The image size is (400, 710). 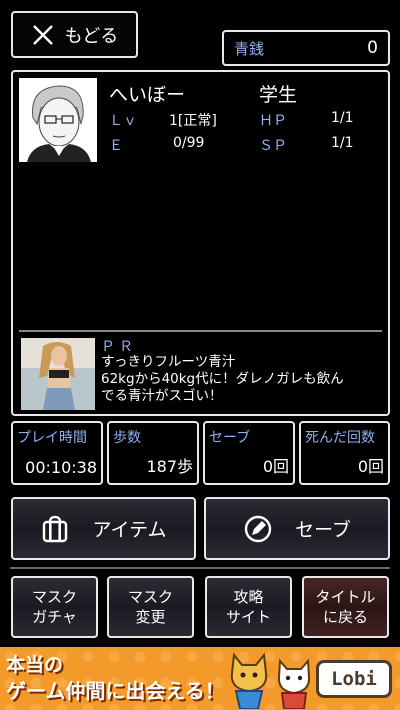 What do you see at coordinates (344, 453) in the screenshot?
I see `deaths-box: 死んだ回数 0回` at bounding box center [344, 453].